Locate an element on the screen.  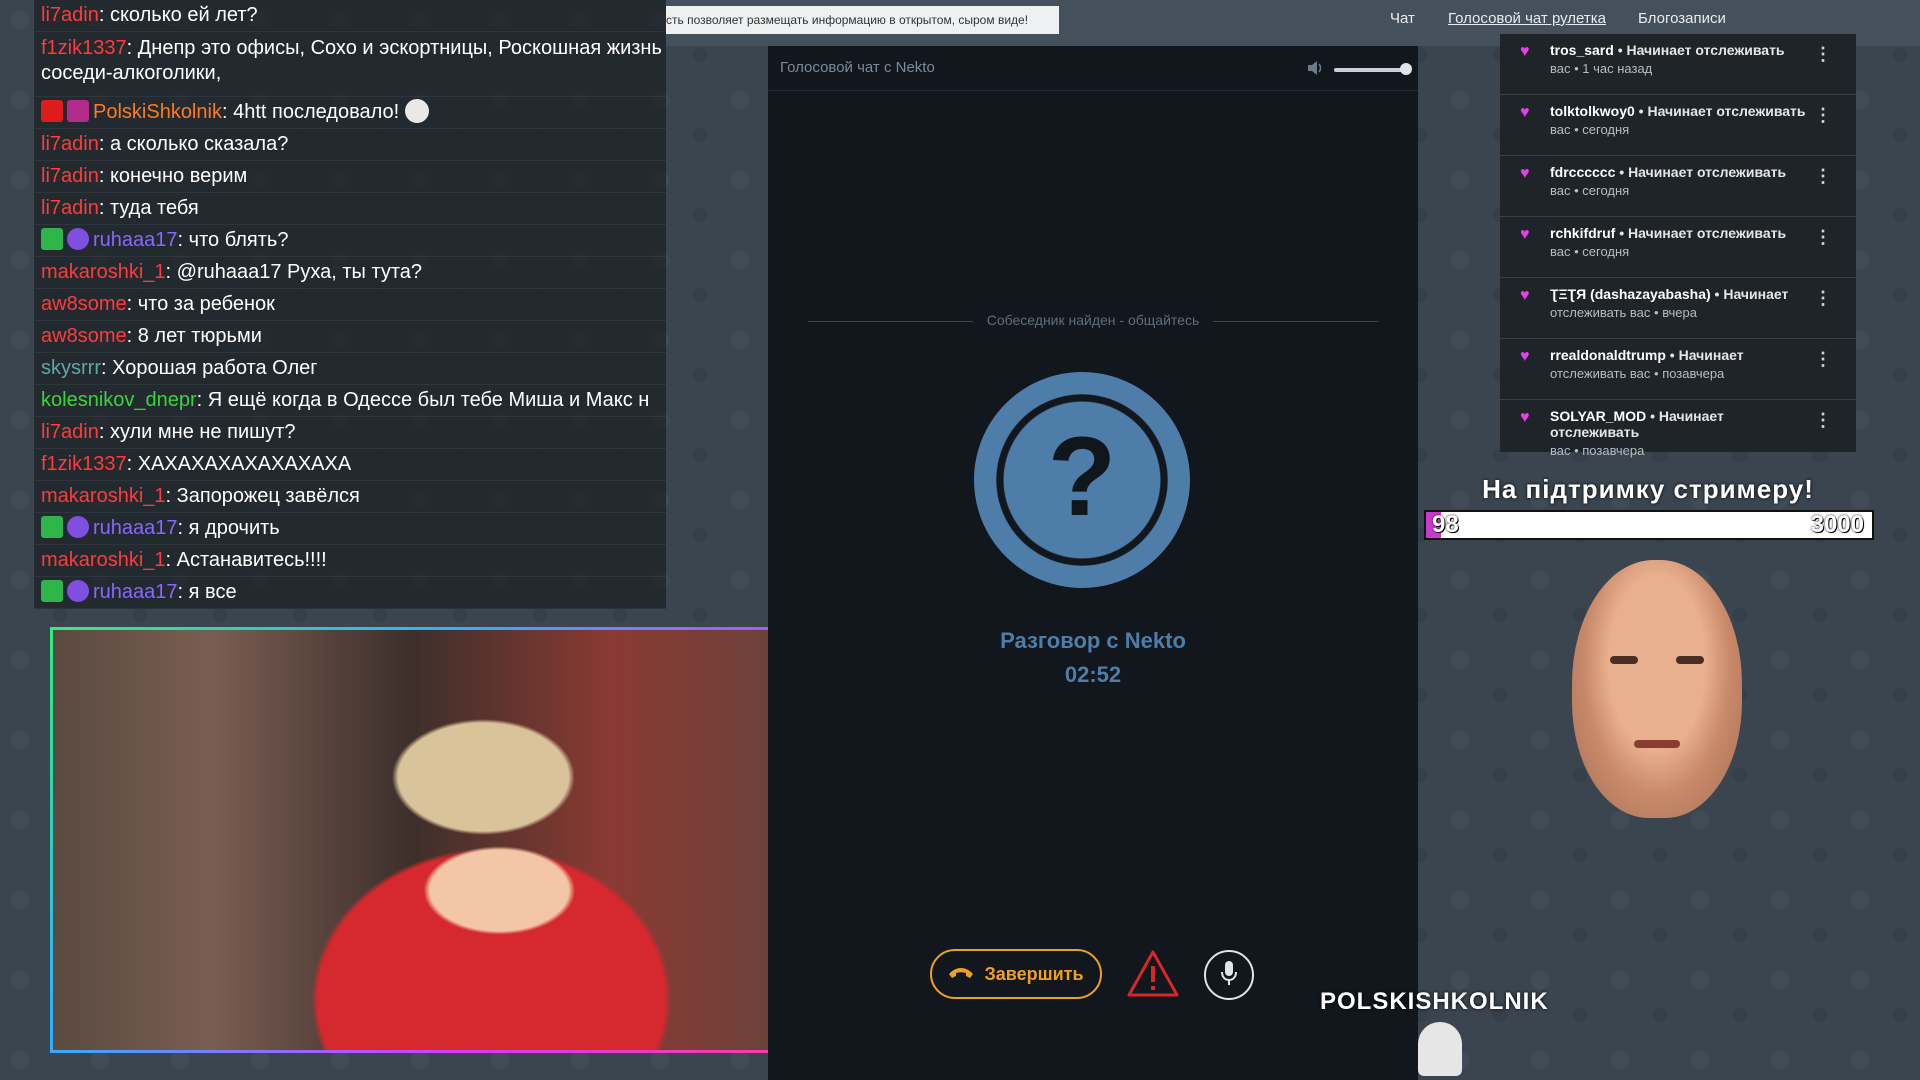
follower-name: tros_sard is located at coordinates (1582, 50).